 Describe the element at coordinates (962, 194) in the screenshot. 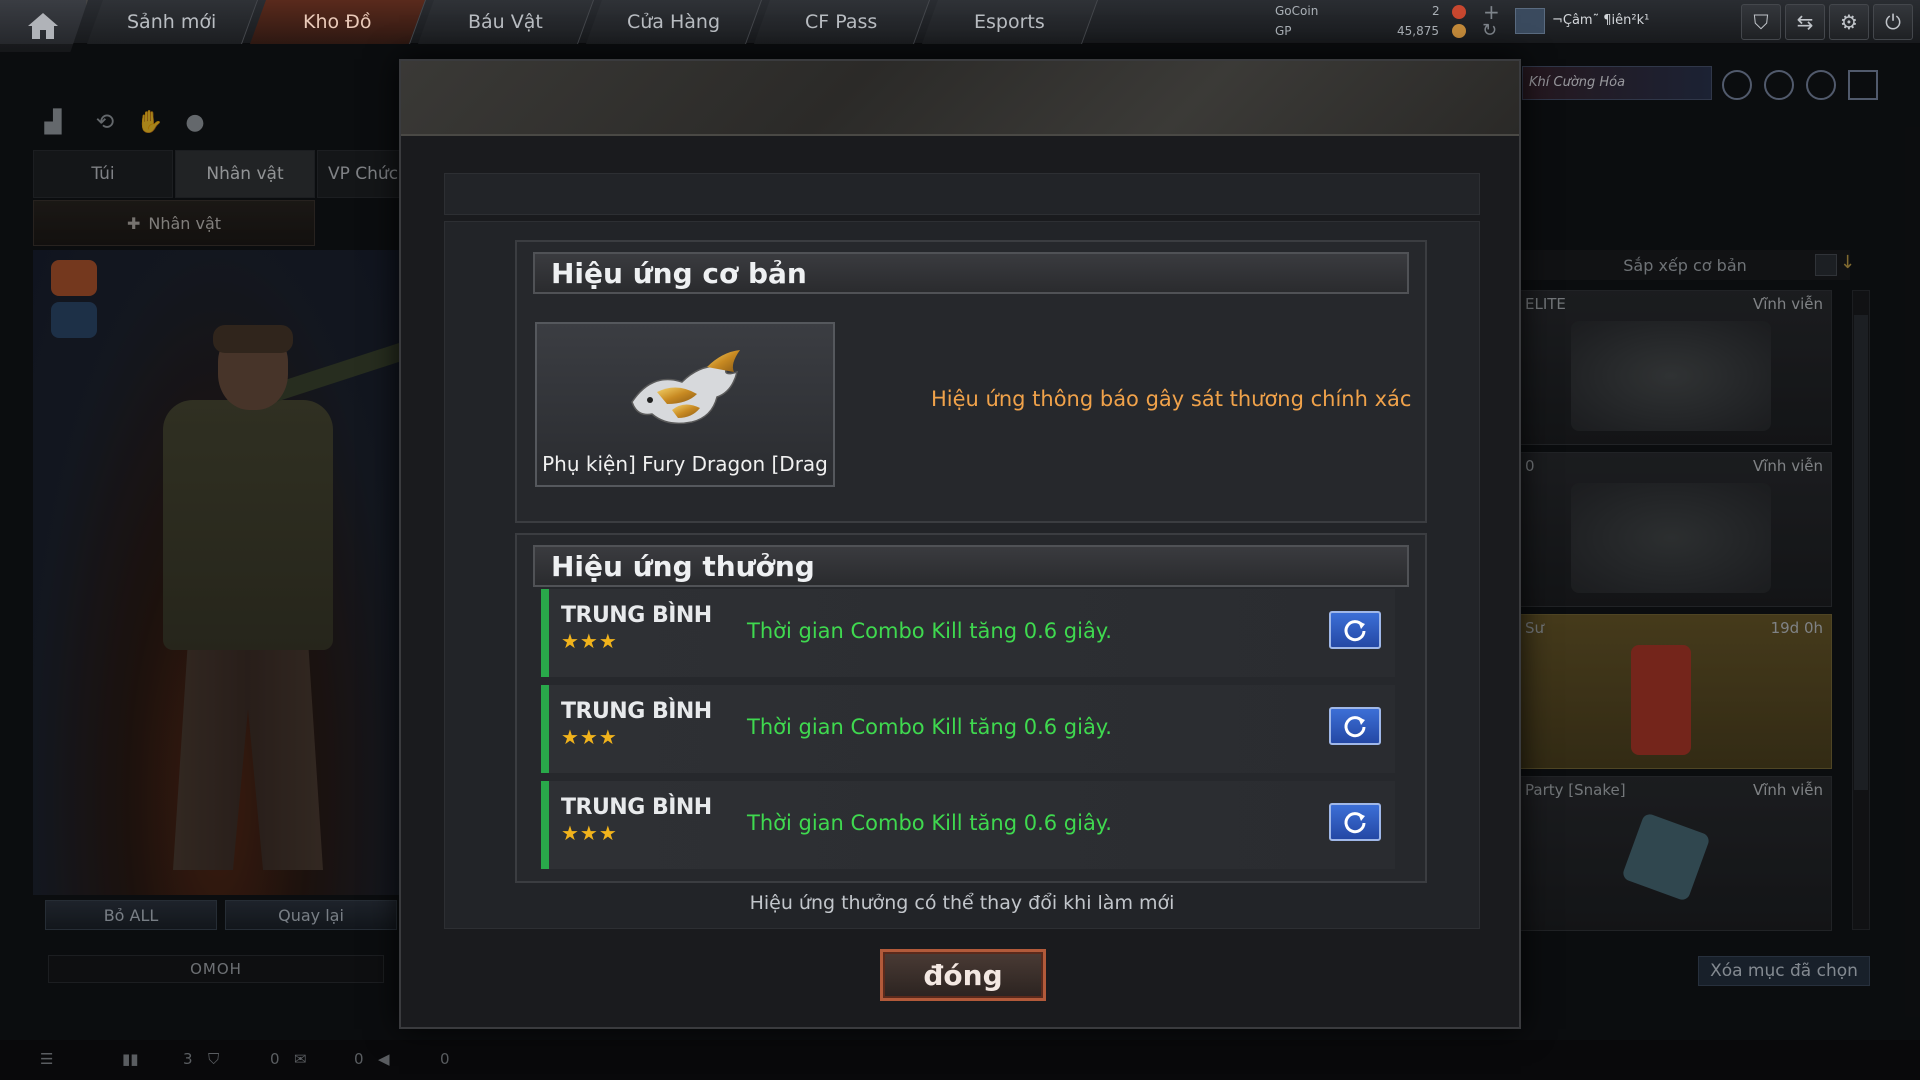

I see `dialog-subheader` at that location.